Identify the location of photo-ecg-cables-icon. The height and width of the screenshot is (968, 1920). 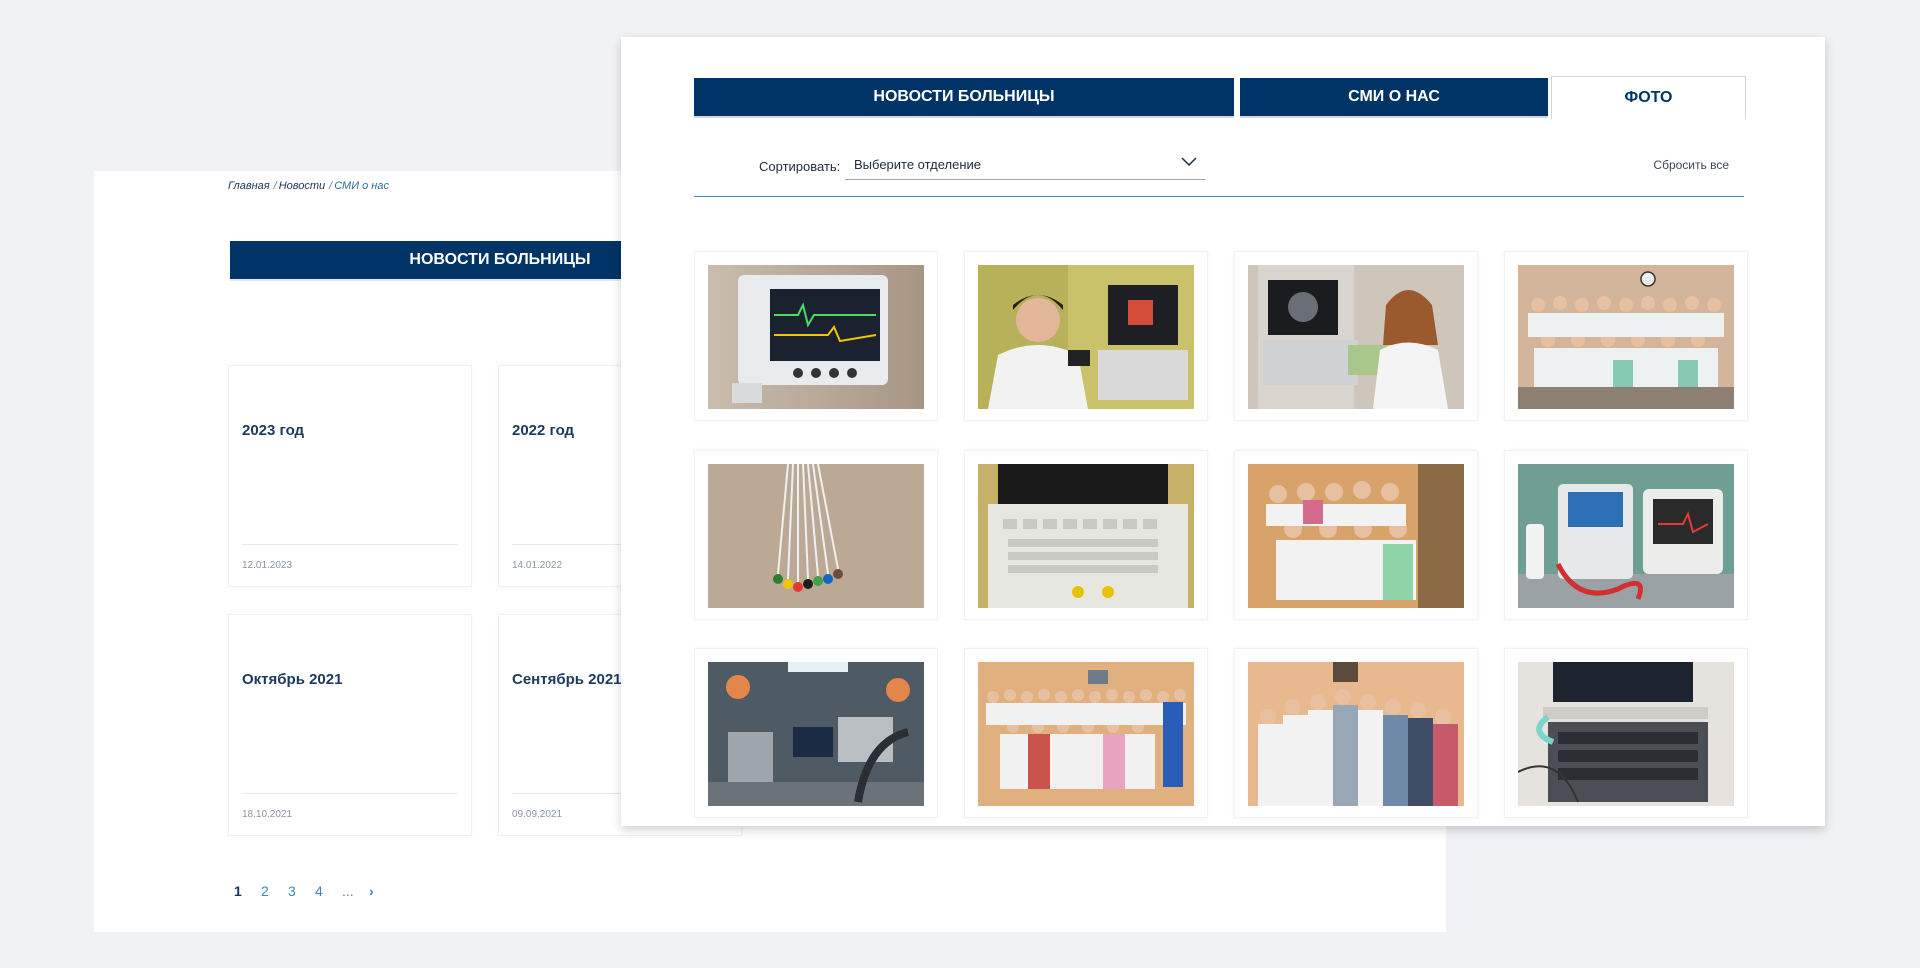
(816, 536).